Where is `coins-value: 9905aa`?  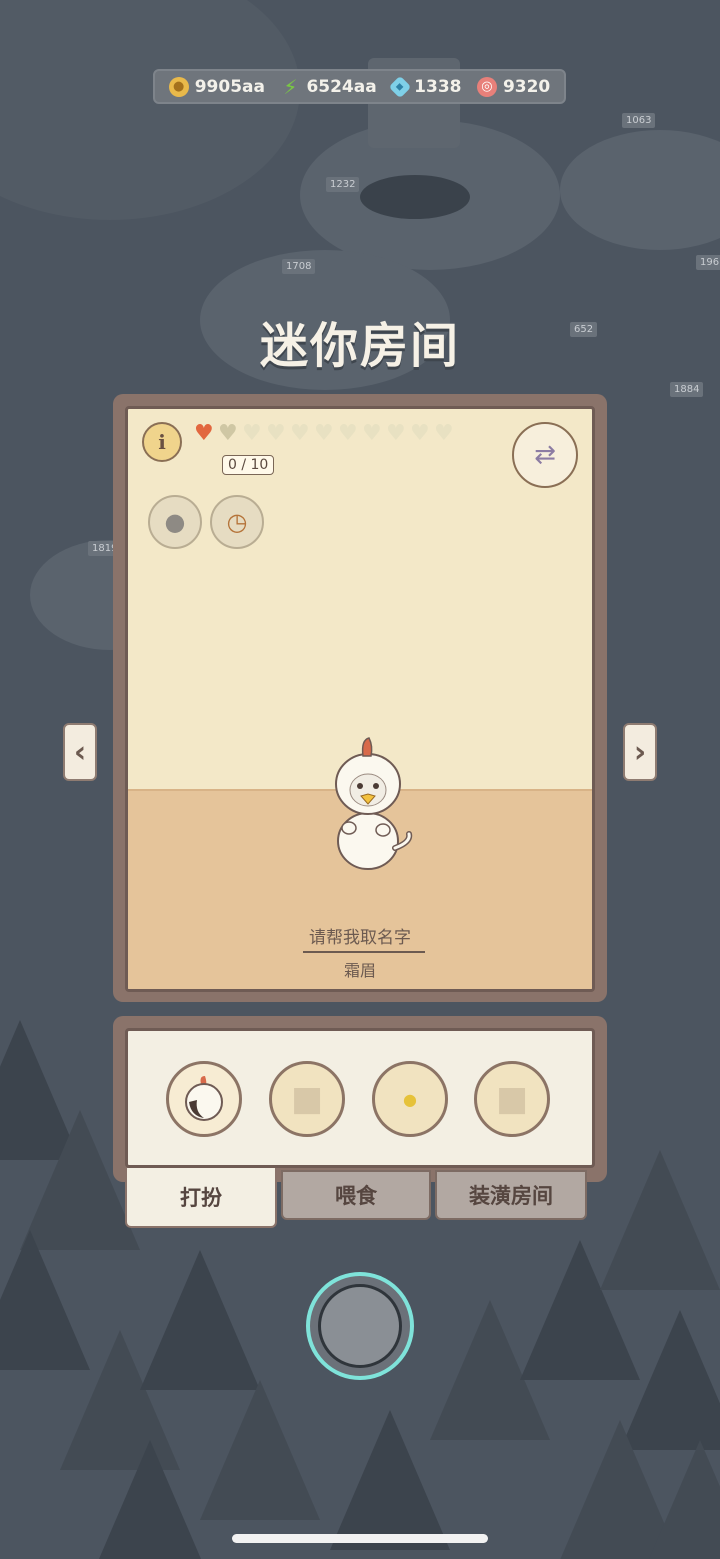 coins-value: 9905aa is located at coordinates (229, 86).